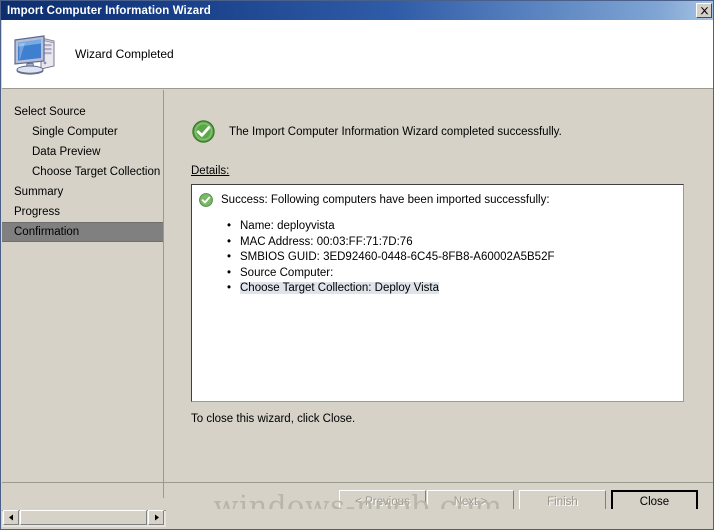 The image size is (714, 530). Describe the element at coordinates (455, 274) in the screenshot. I see `list-item: Source Computer:` at that location.